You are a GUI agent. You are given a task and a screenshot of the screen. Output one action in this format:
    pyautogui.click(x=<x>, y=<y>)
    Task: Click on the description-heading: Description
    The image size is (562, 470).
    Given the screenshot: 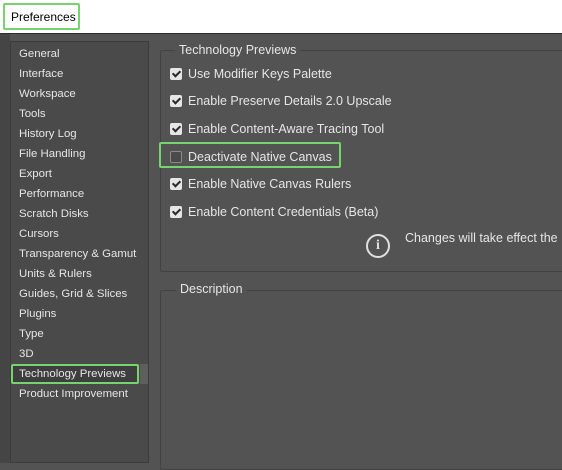 What is the action you would take?
    pyautogui.click(x=211, y=289)
    